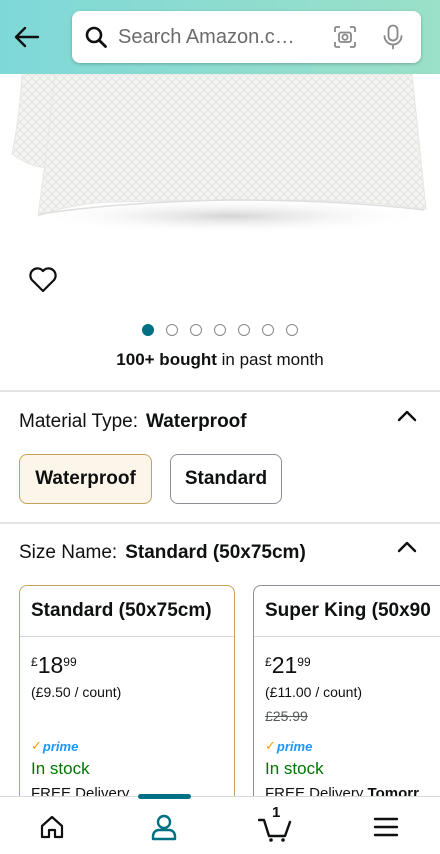 This screenshot has height=854, width=440. I want to click on nav-account, so click(164, 827).